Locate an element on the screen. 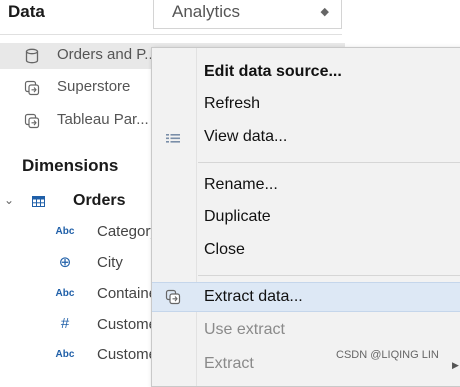 The height and width of the screenshot is (387, 460). field-row: ⊕ City is located at coordinates (77, 264).